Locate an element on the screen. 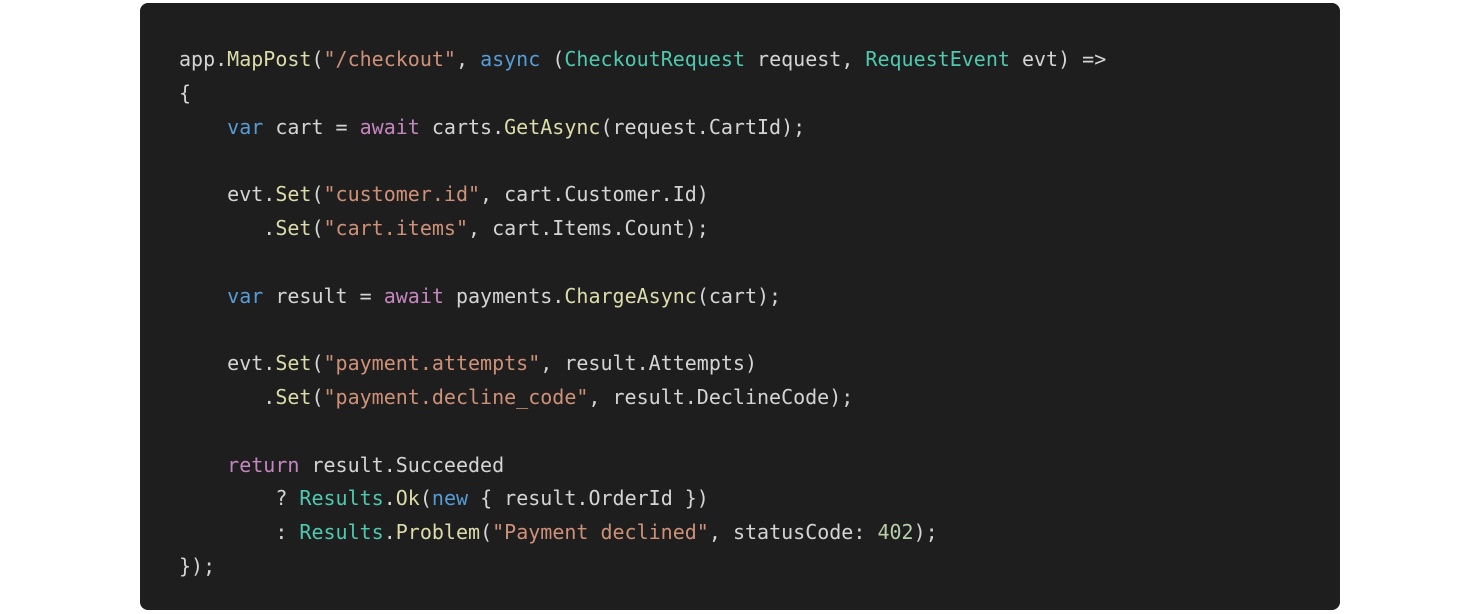 This screenshot has width=1480, height=614. code-token-string: "customer.id" is located at coordinates (402, 194).